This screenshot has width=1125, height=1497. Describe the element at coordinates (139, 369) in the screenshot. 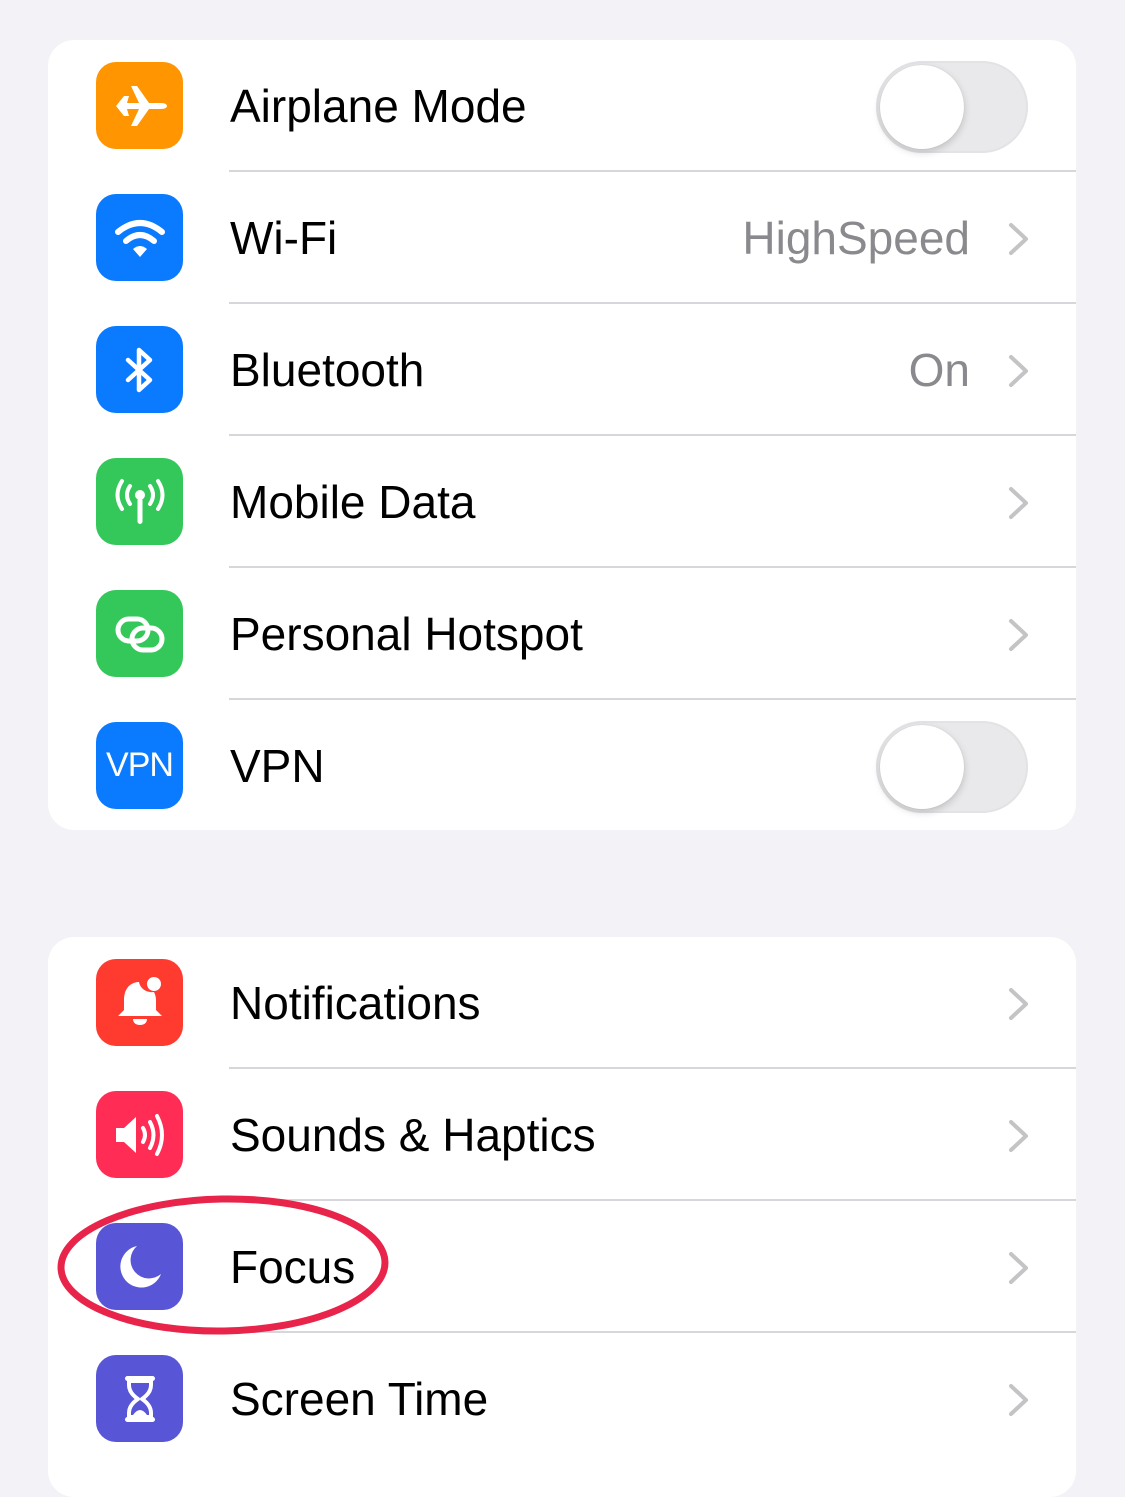

I see `bluetooth-icon` at that location.